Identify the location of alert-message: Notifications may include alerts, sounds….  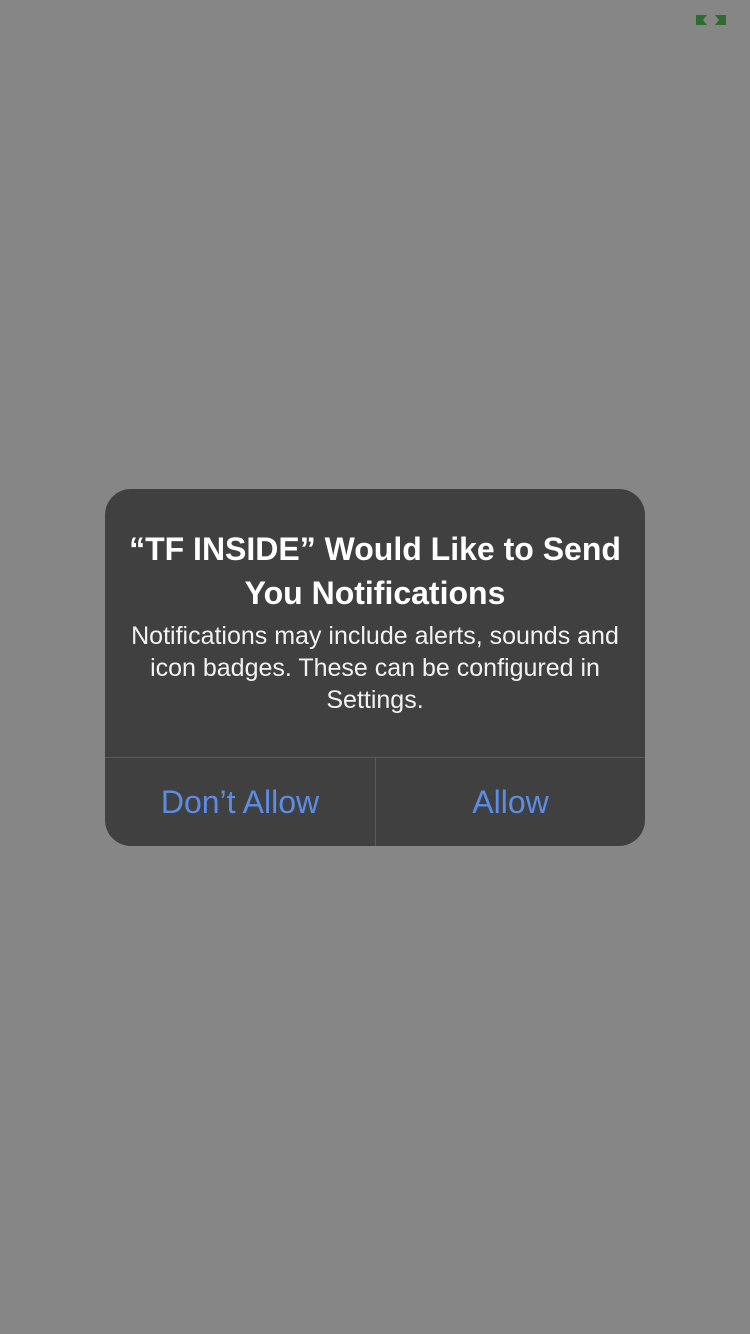
(375, 668).